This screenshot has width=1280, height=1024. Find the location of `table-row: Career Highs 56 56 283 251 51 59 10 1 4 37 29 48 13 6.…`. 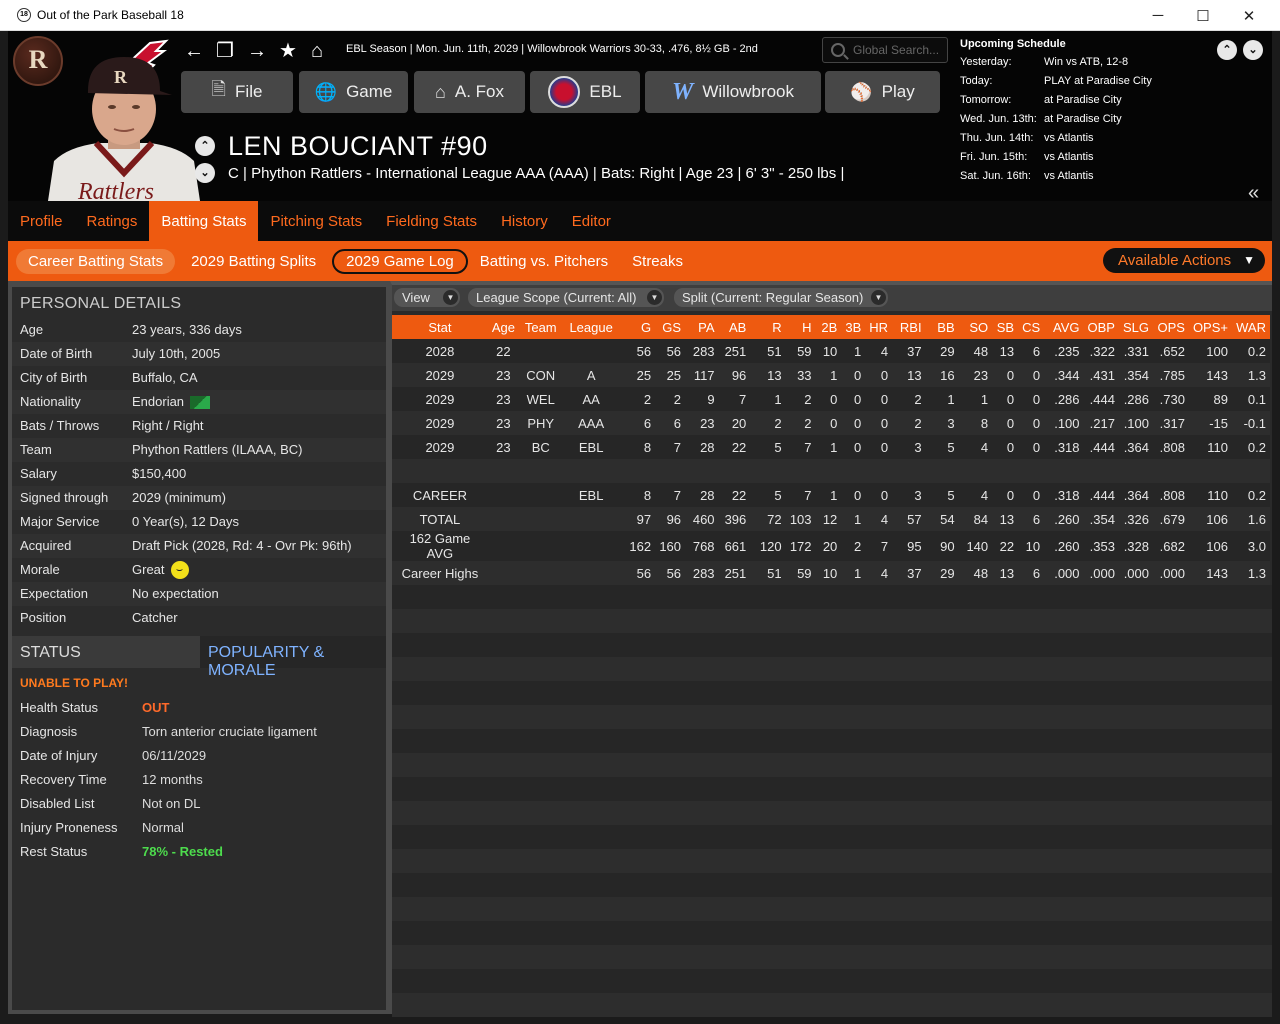

table-row: Career Highs 56 56 283 251 51 59 10 1 4 37 29 48 13 6.… is located at coordinates (831, 573).